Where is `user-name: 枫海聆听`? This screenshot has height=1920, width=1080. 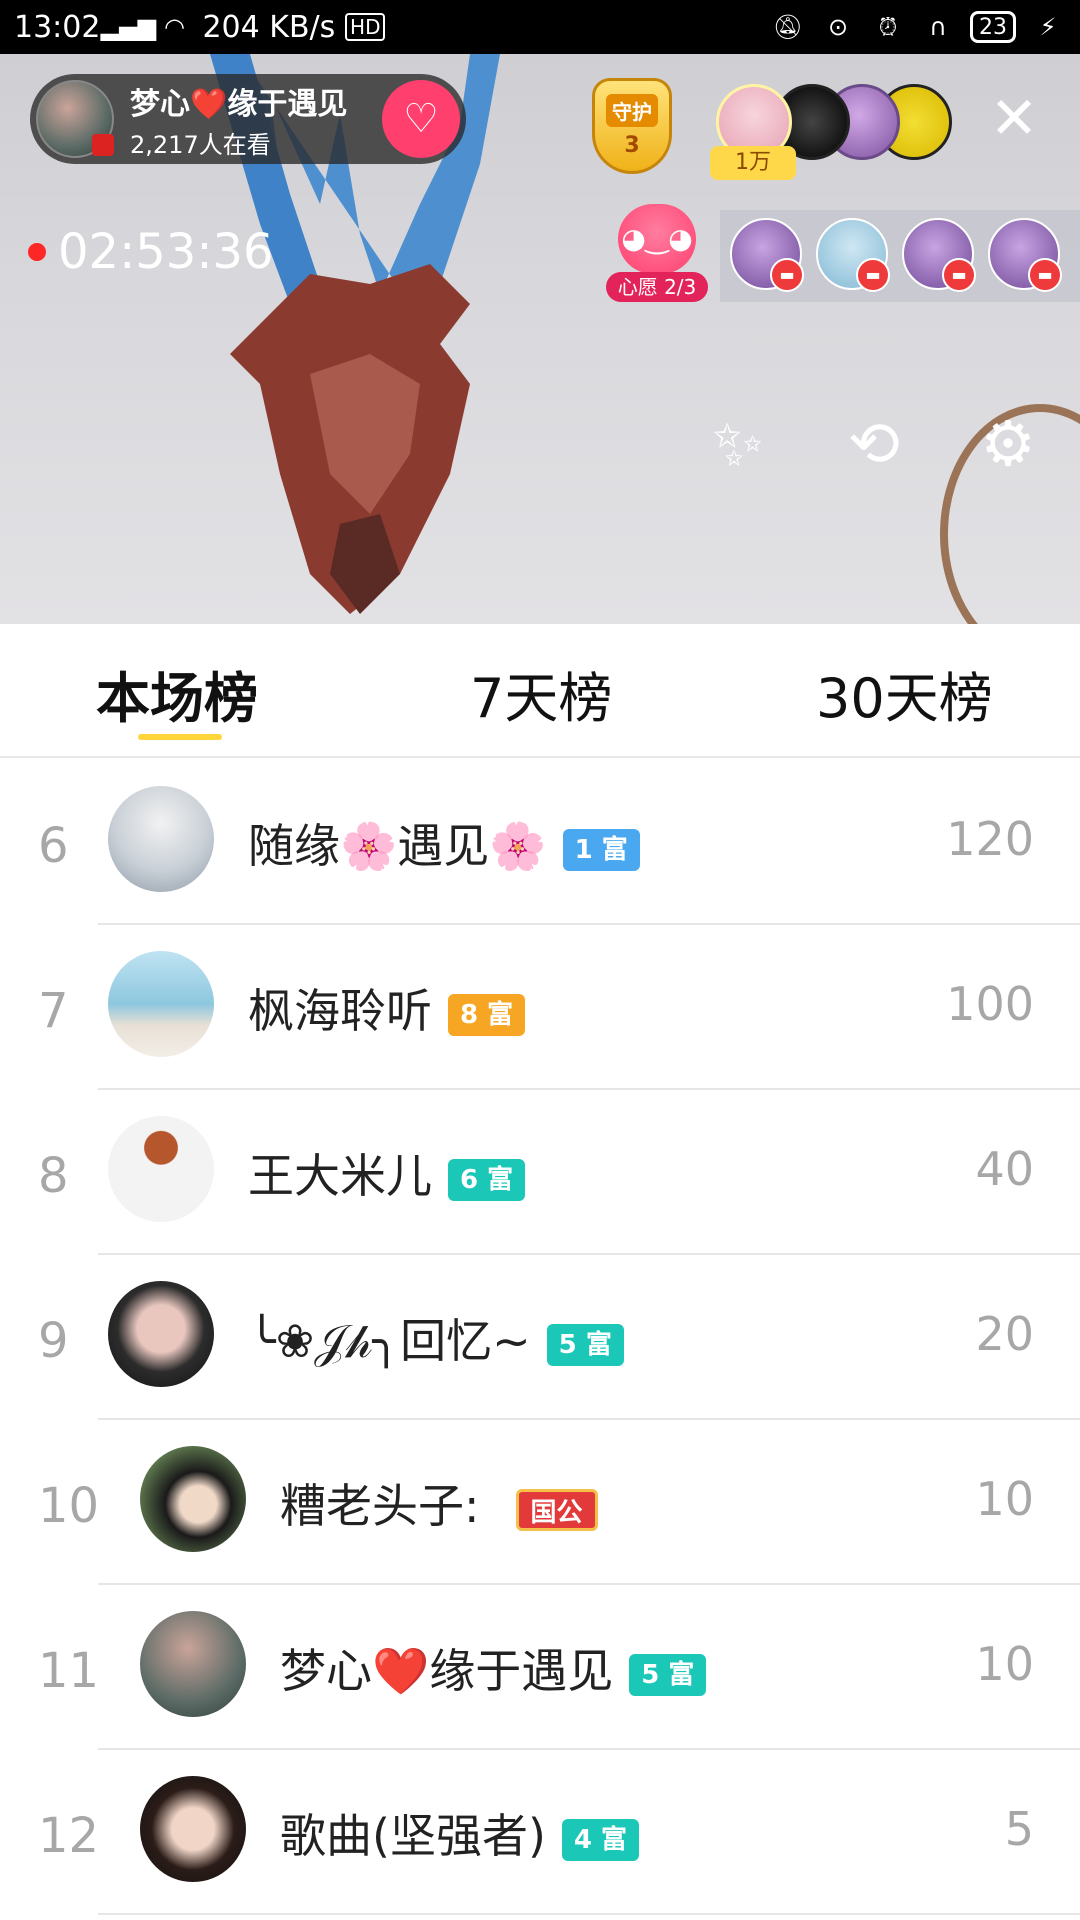 user-name: 枫海聆听 is located at coordinates (340, 1011).